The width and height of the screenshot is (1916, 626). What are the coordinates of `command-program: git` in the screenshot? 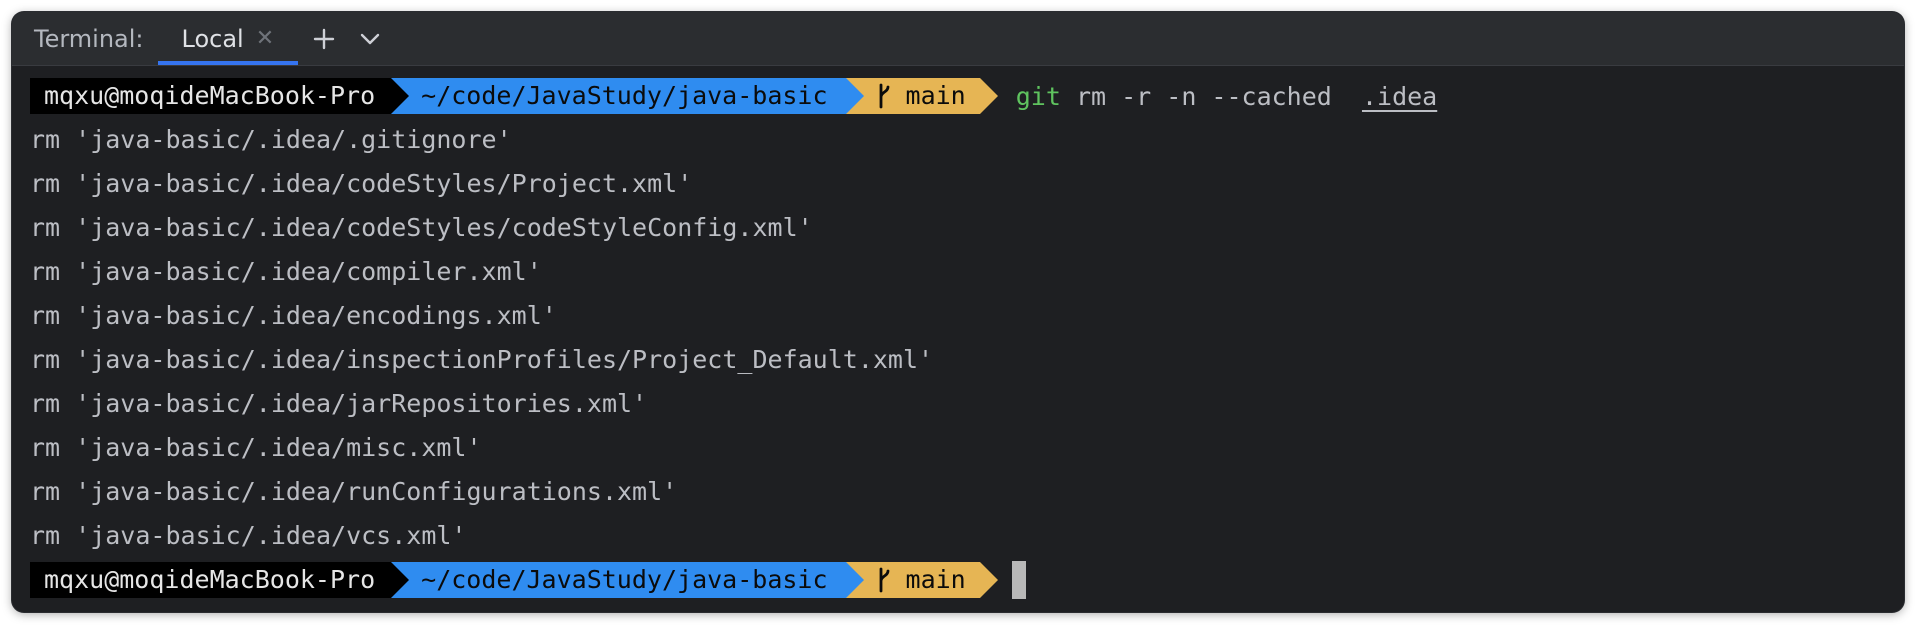 It's located at (1038, 96).